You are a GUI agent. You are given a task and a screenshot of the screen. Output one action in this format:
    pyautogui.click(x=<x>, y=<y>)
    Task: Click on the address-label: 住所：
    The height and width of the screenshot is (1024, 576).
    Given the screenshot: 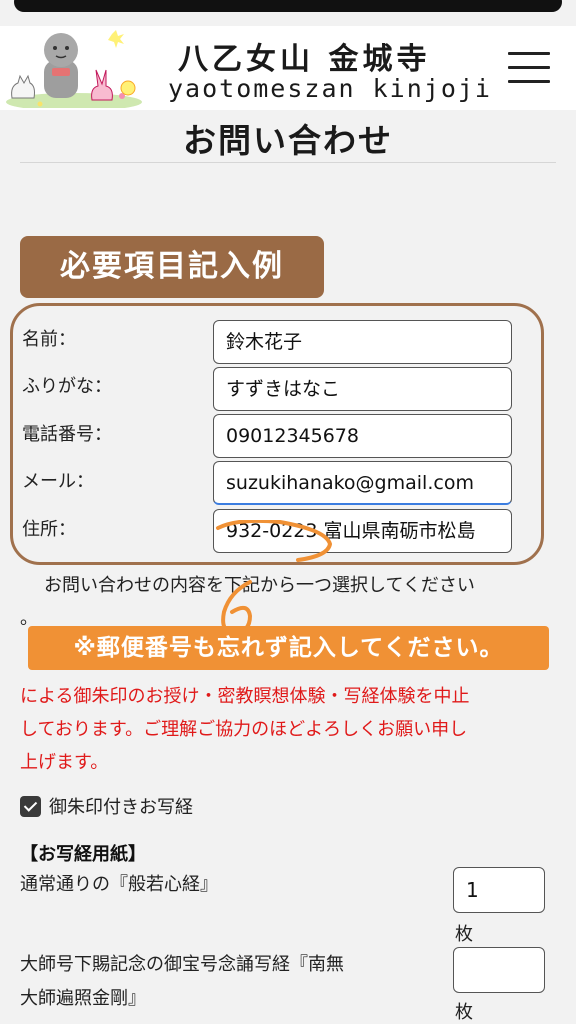 What is the action you would take?
    pyautogui.click(x=49, y=529)
    